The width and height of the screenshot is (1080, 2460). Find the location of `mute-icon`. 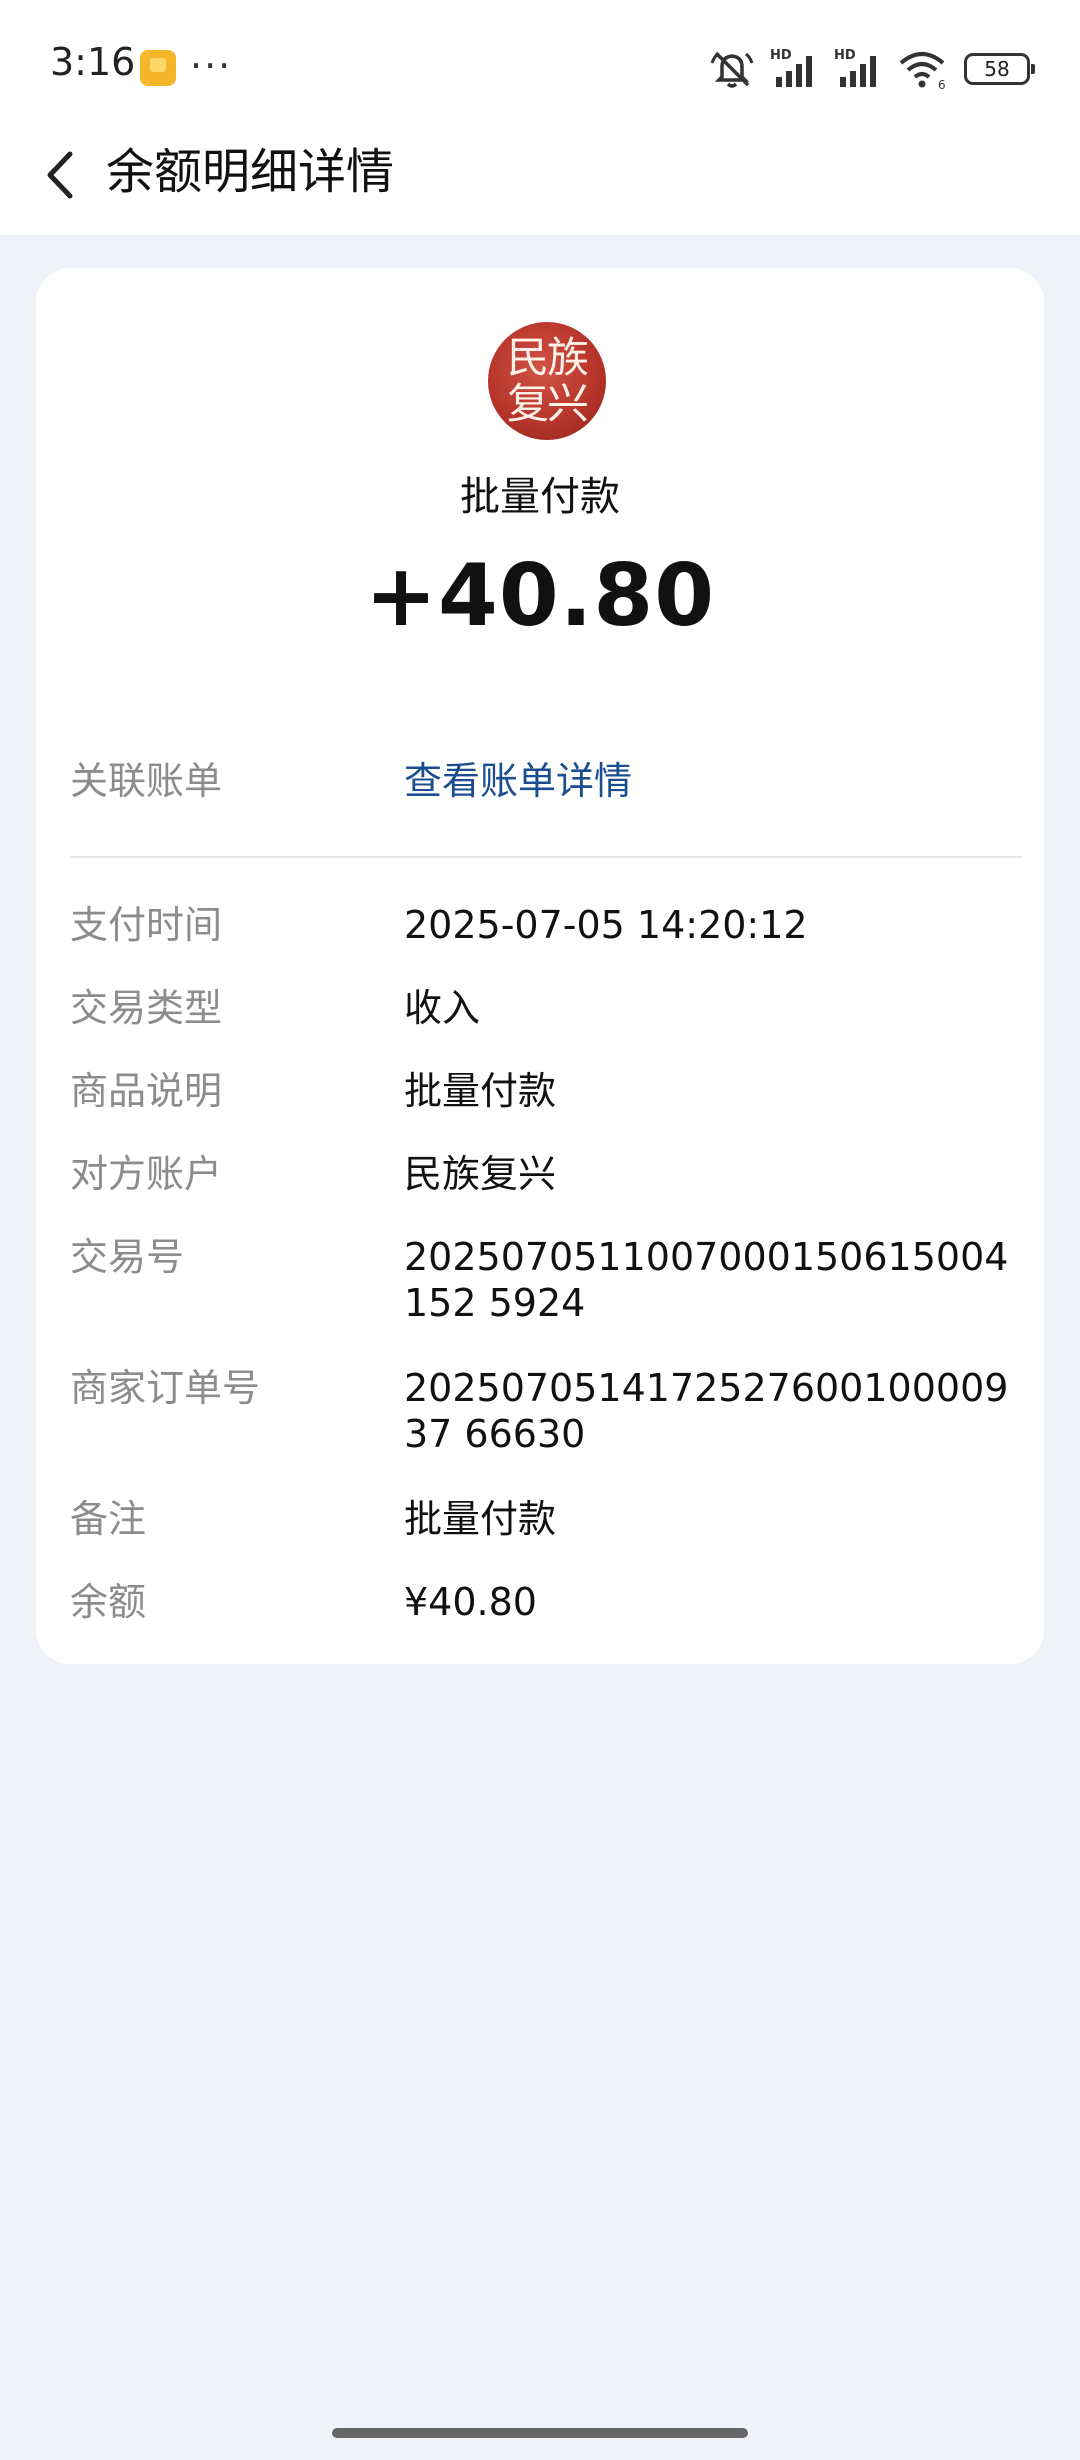

mute-icon is located at coordinates (732, 69).